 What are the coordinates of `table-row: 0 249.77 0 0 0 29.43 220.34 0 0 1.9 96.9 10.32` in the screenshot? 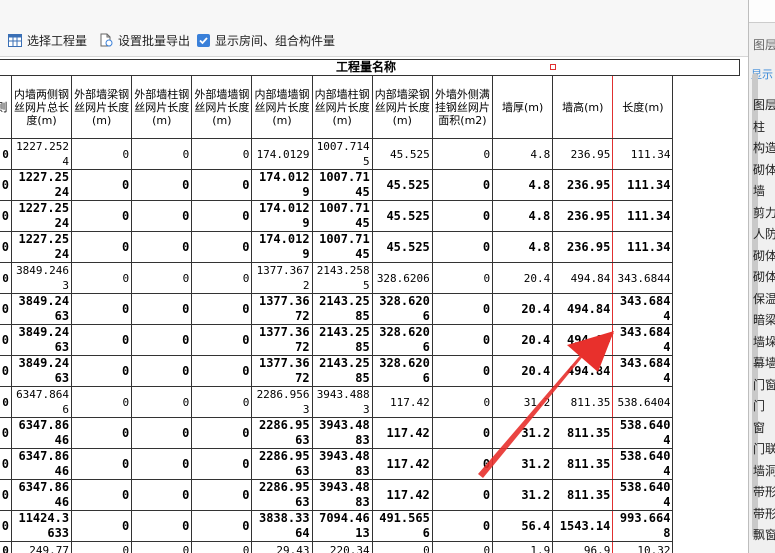 It's located at (370, 547).